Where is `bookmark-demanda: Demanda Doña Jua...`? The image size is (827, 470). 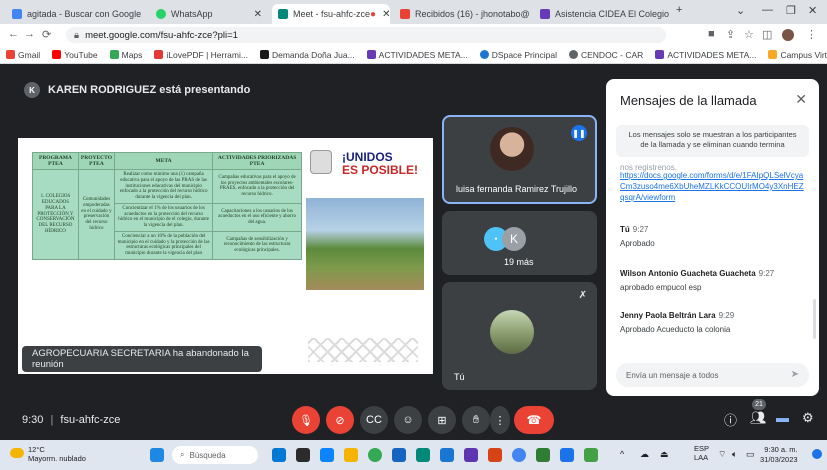
bookmark-demanda: Demanda Doña Jua... is located at coordinates (307, 55).